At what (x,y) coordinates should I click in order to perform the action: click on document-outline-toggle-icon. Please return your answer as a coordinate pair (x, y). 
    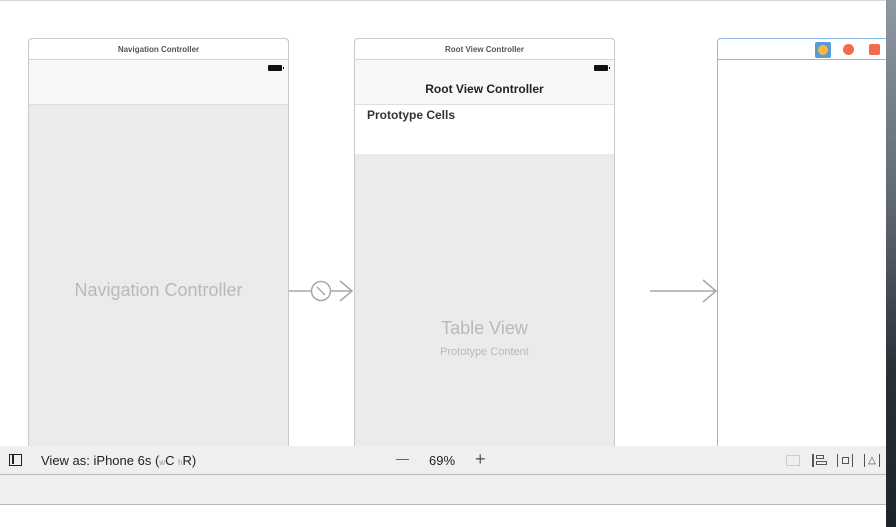
    Looking at the image, I should click on (15, 460).